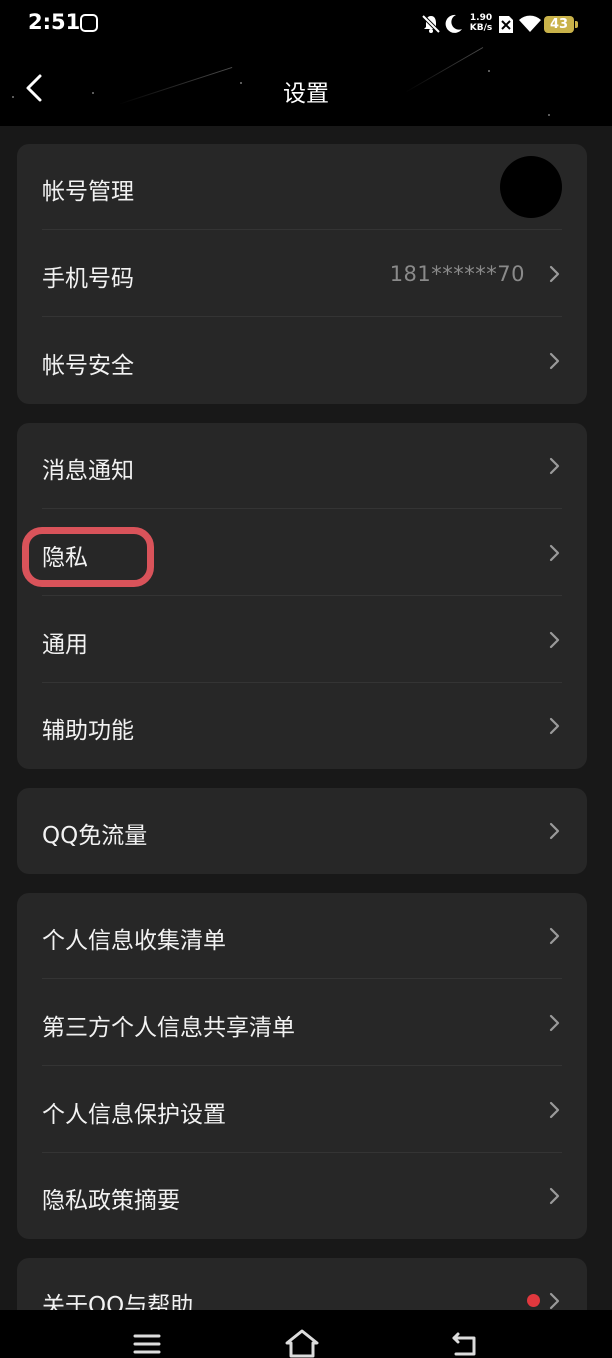  What do you see at coordinates (481, 18) in the screenshot?
I see `speed-value: 1.90` at bounding box center [481, 18].